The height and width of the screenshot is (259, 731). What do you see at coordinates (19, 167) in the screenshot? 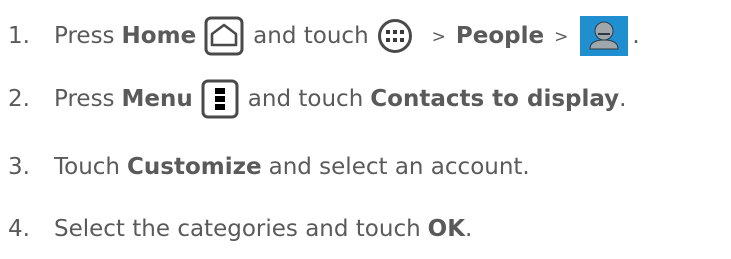
I see `step-number: 3.` at bounding box center [19, 167].